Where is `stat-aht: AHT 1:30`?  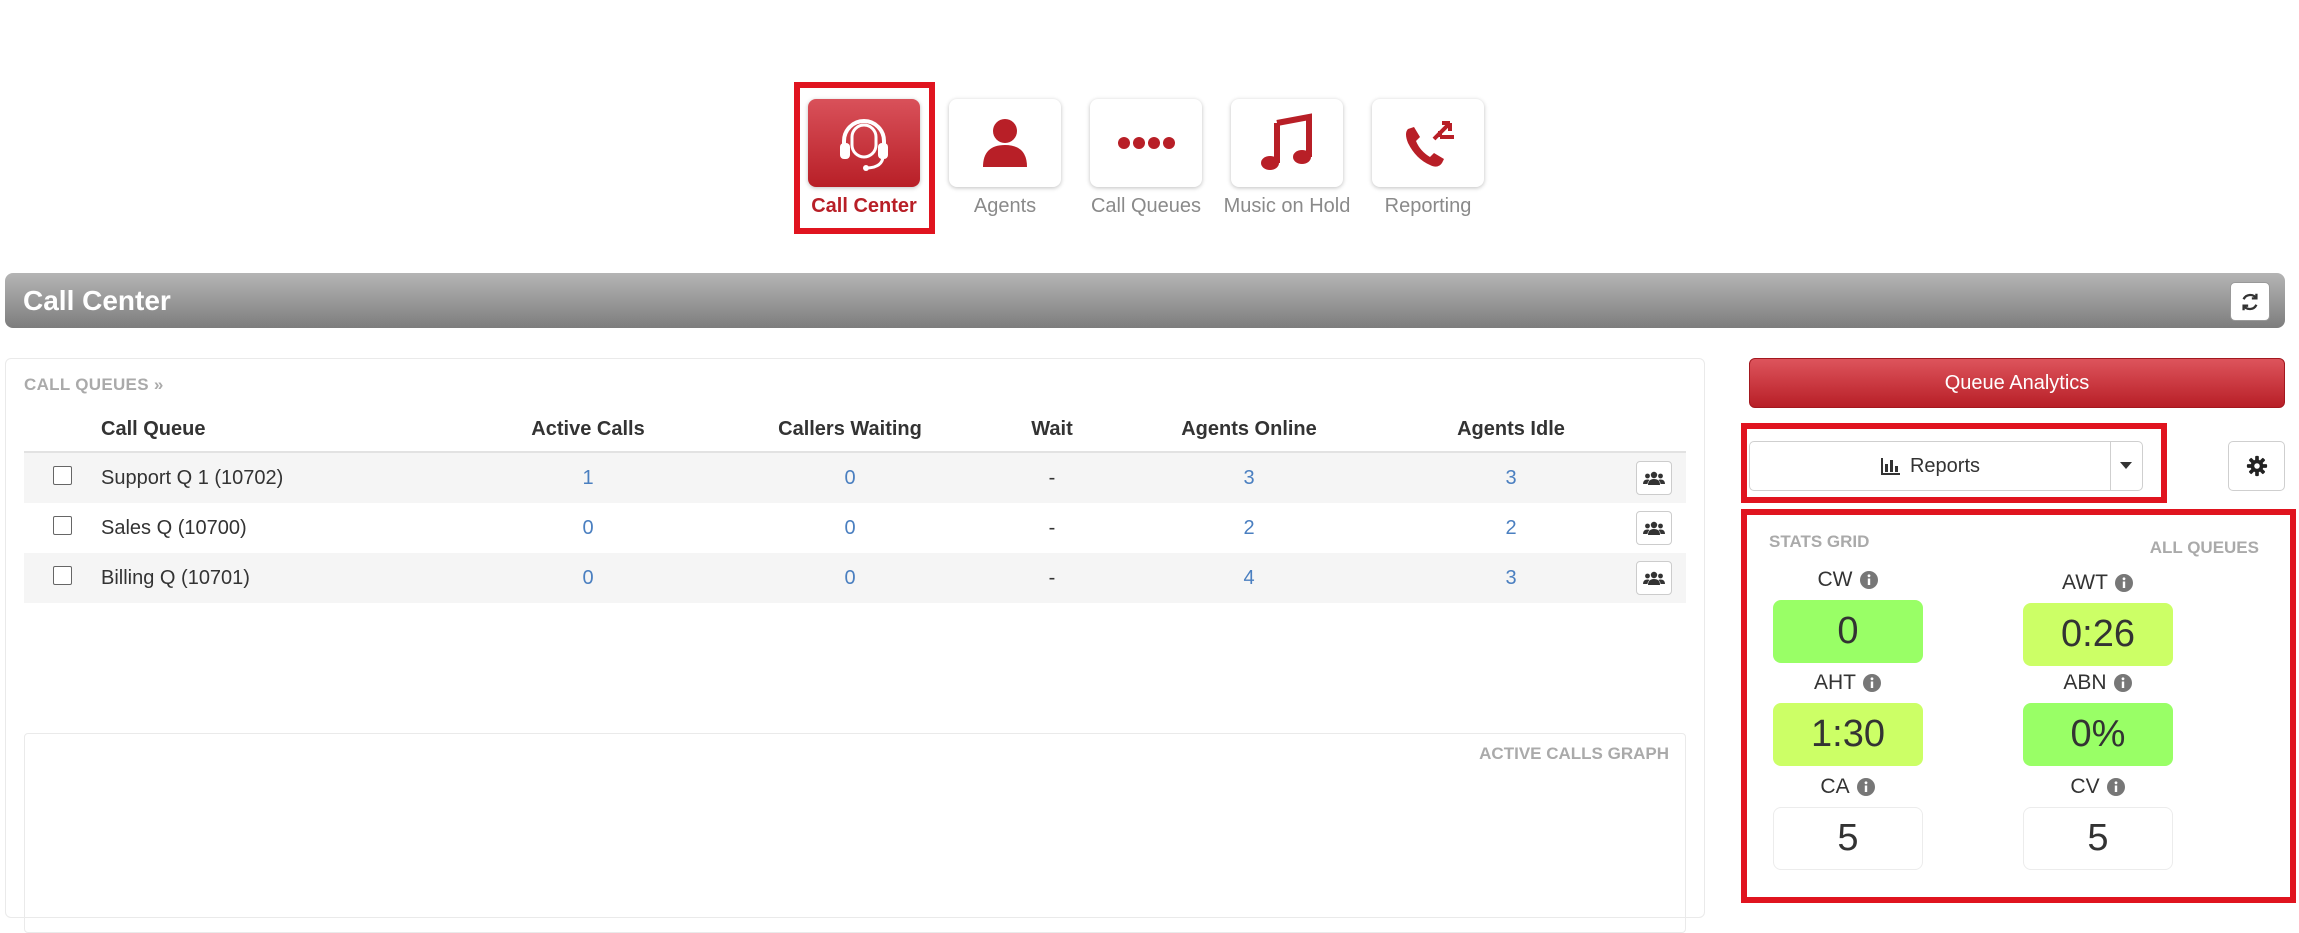 stat-aht: AHT 1:30 is located at coordinates (1848, 717).